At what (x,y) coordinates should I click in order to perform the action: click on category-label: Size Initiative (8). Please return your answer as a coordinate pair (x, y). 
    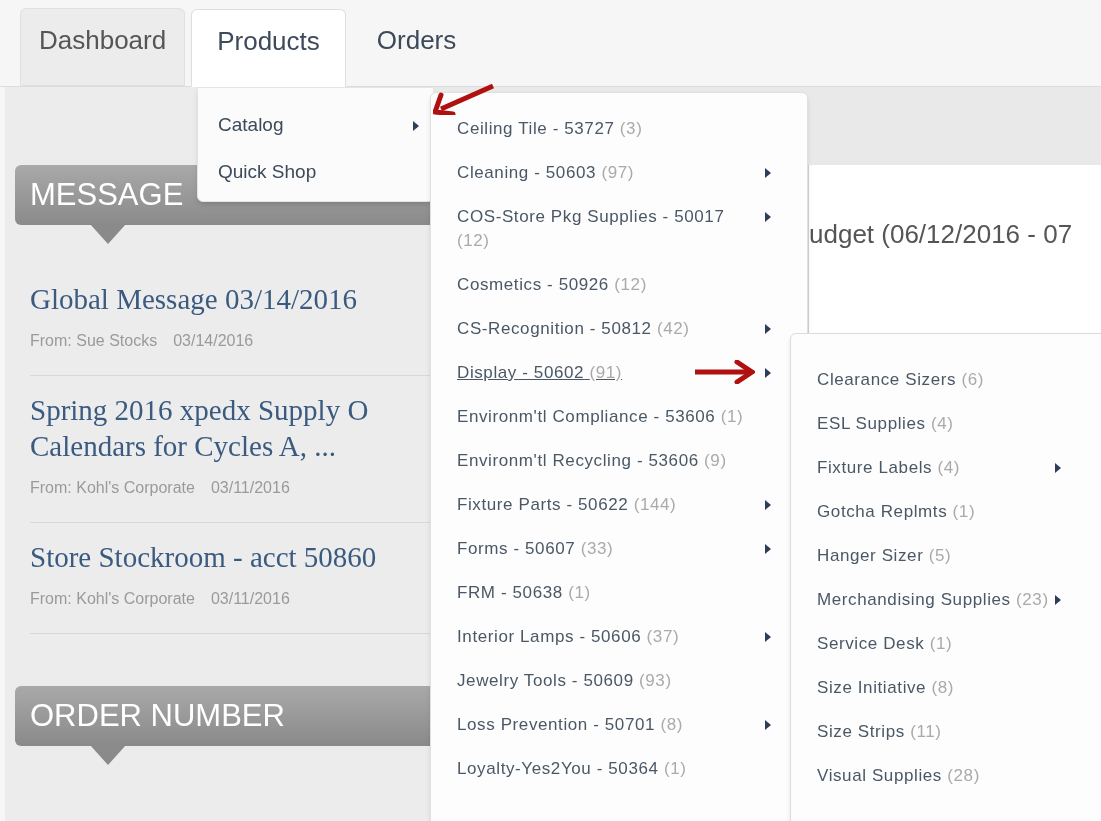
    Looking at the image, I should click on (936, 688).